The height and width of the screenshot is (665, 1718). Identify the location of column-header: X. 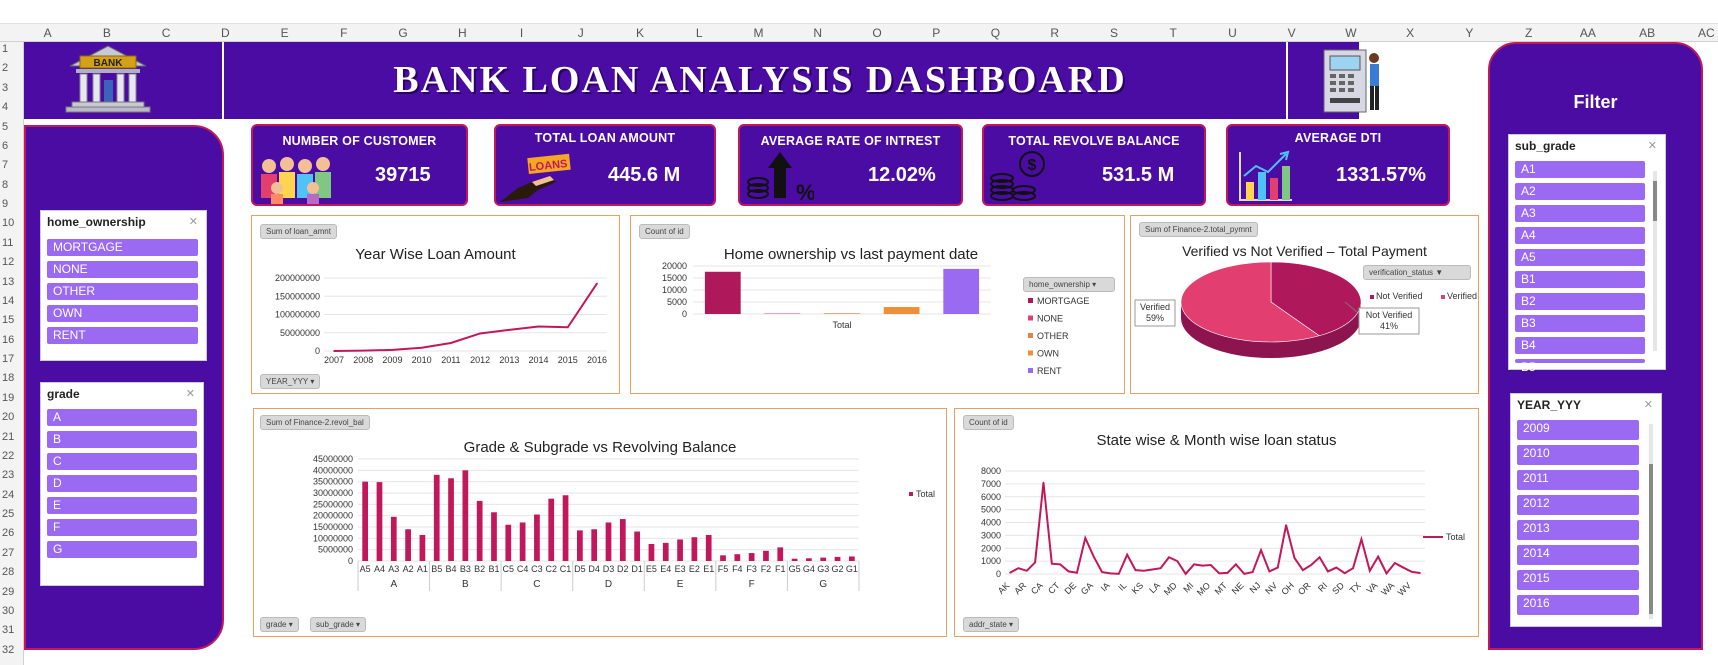
(1410, 33).